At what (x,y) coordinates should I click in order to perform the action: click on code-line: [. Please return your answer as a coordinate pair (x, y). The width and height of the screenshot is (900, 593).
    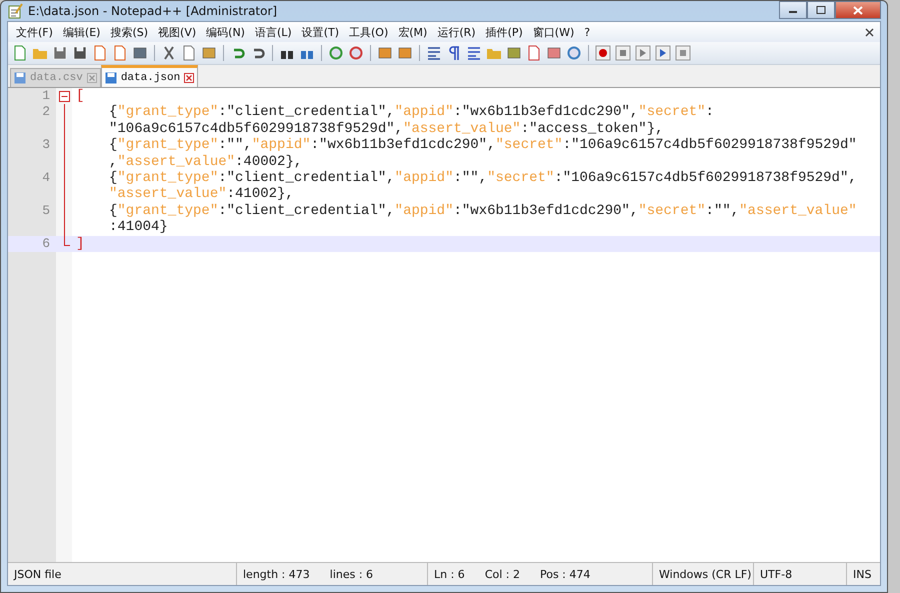
    Looking at the image, I should click on (80, 96).